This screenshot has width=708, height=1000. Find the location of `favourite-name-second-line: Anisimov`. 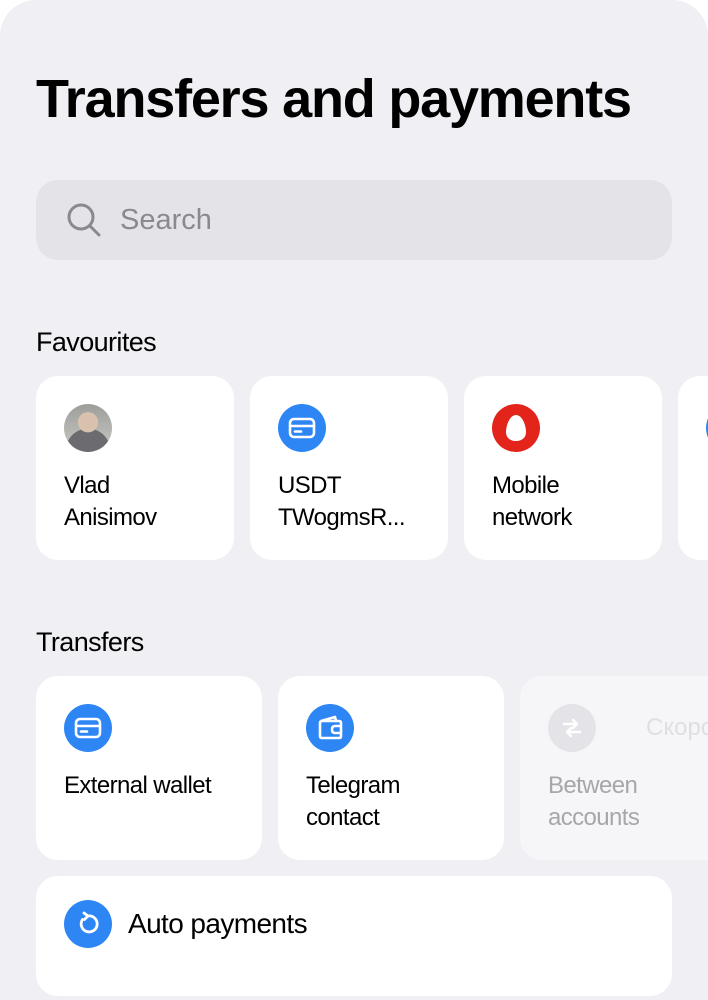

favourite-name-second-line: Anisimov is located at coordinates (110, 517).